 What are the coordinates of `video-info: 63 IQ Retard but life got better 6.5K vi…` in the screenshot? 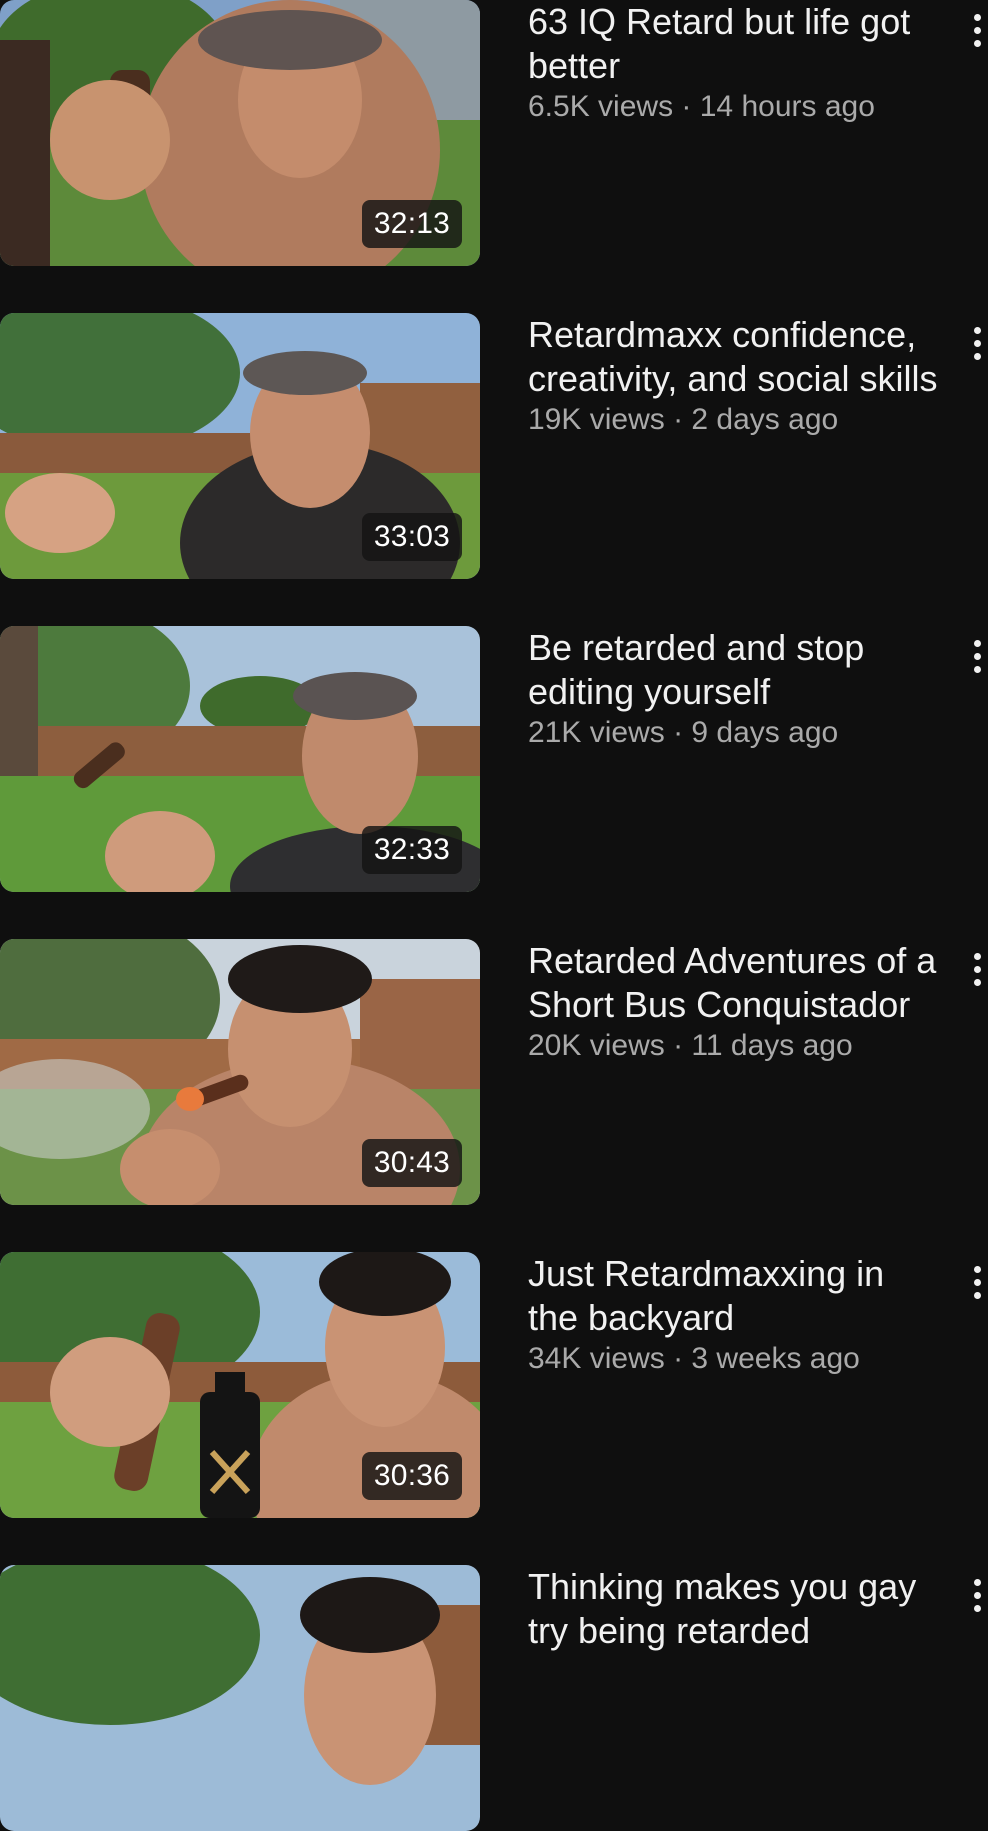 It's located at (733, 63).